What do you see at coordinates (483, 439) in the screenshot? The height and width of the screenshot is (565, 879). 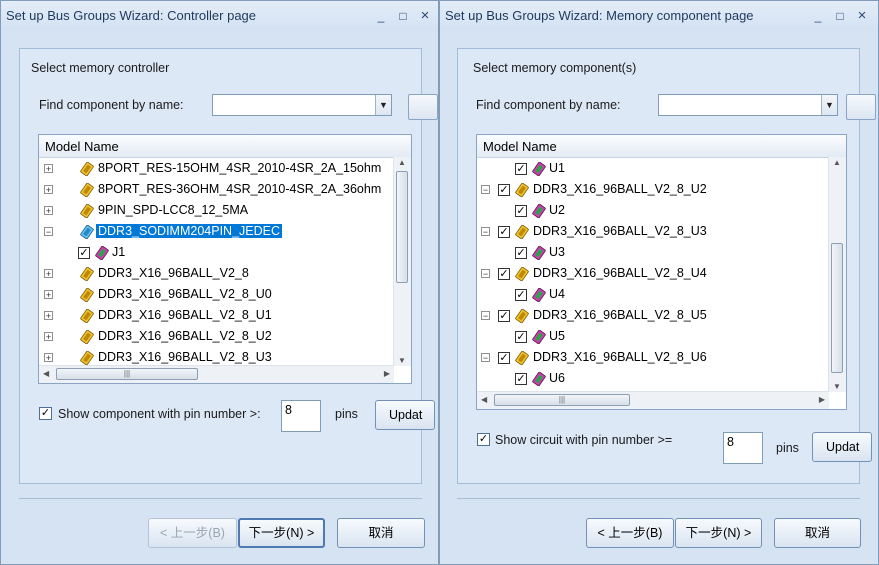 I see `show-circuit-checkbox: ✓` at bounding box center [483, 439].